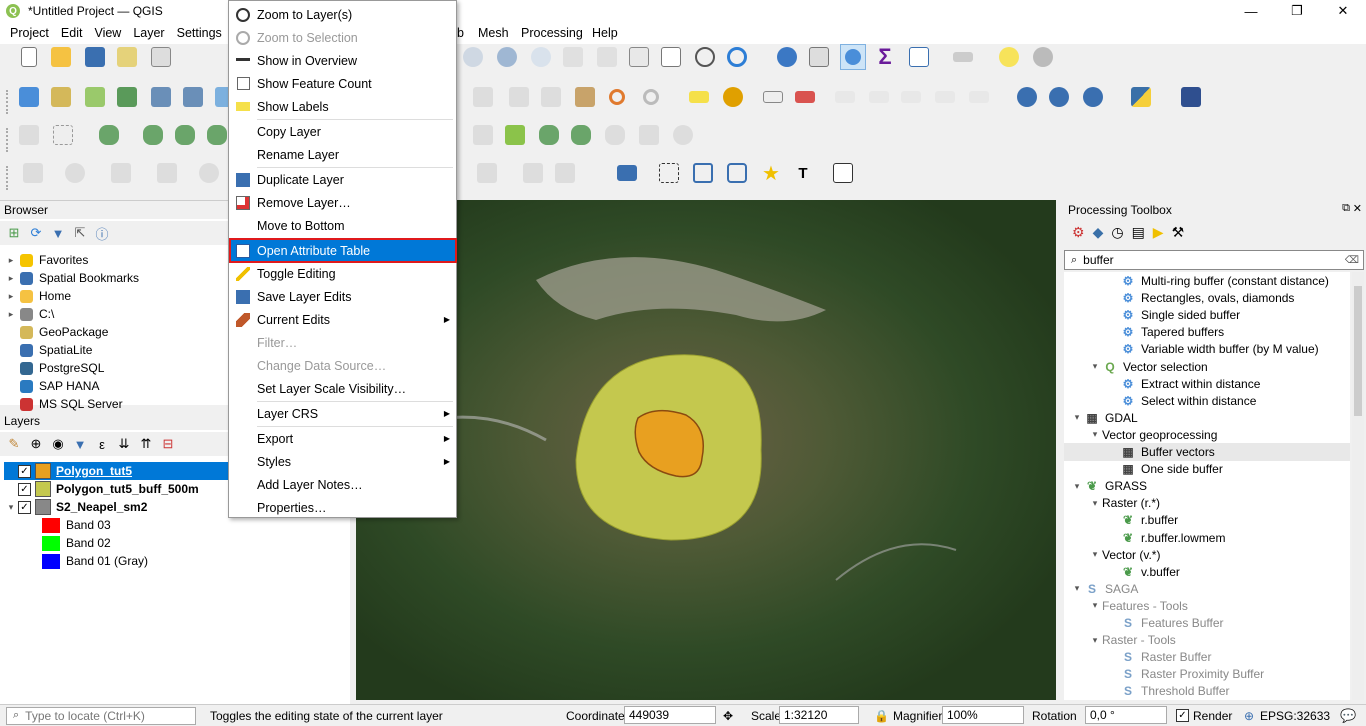 Image resolution: width=1366 pixels, height=726 pixels. Describe the element at coordinates (33, 173) in the screenshot. I see `select-features-button` at that location.